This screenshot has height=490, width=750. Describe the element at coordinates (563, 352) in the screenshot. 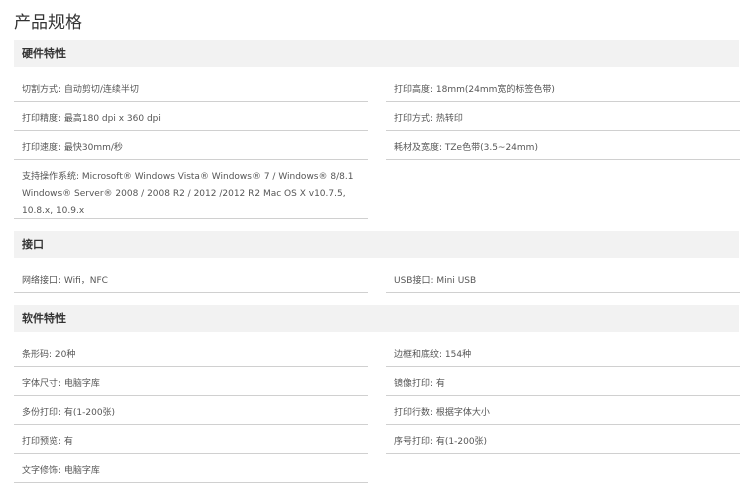

I see `spec-frames-shading: 边框和底纹: 154种` at that location.